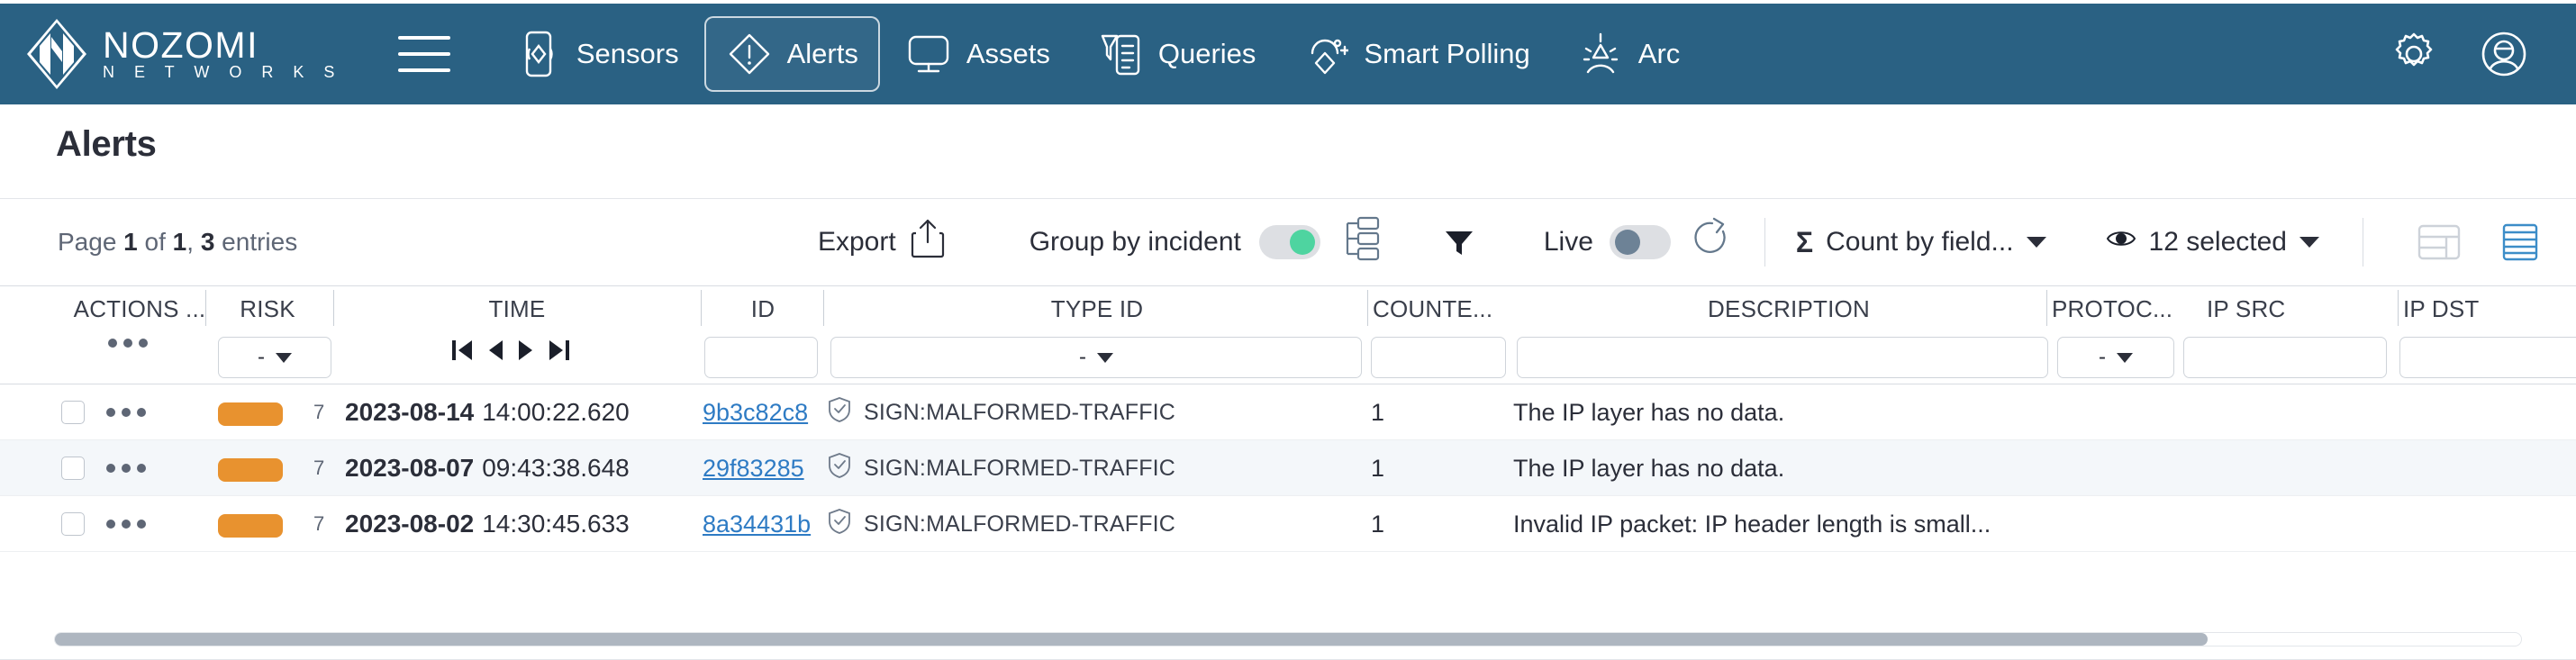  I want to click on split-view-button, so click(2440, 242).